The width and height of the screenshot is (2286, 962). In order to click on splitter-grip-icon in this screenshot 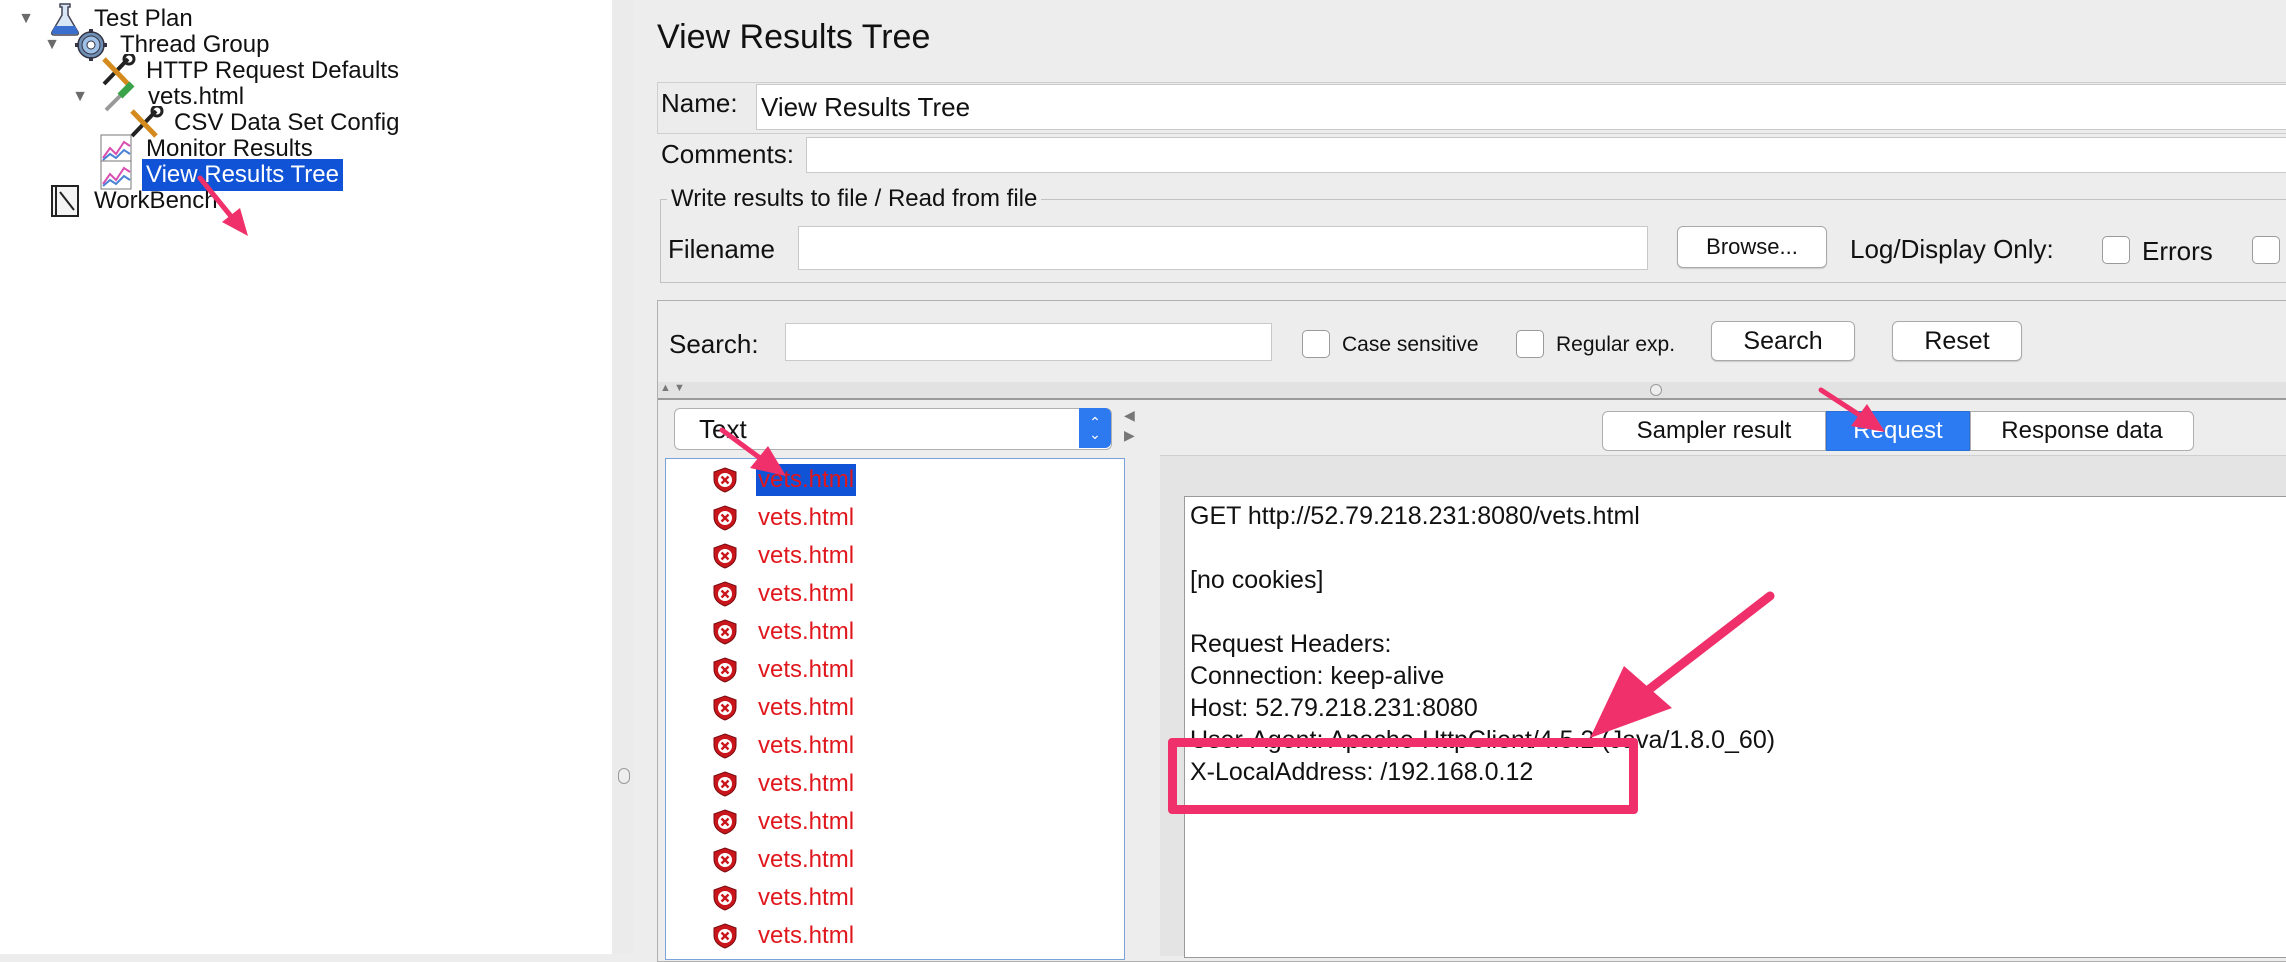, I will do `click(624, 776)`.